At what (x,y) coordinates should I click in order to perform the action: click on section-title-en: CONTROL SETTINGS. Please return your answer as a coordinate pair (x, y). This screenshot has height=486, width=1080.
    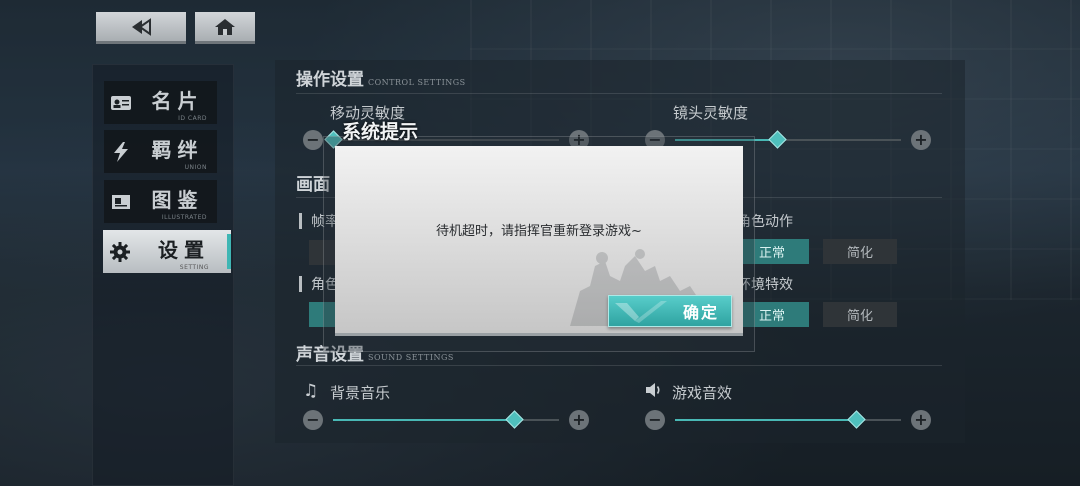
    Looking at the image, I should click on (417, 82).